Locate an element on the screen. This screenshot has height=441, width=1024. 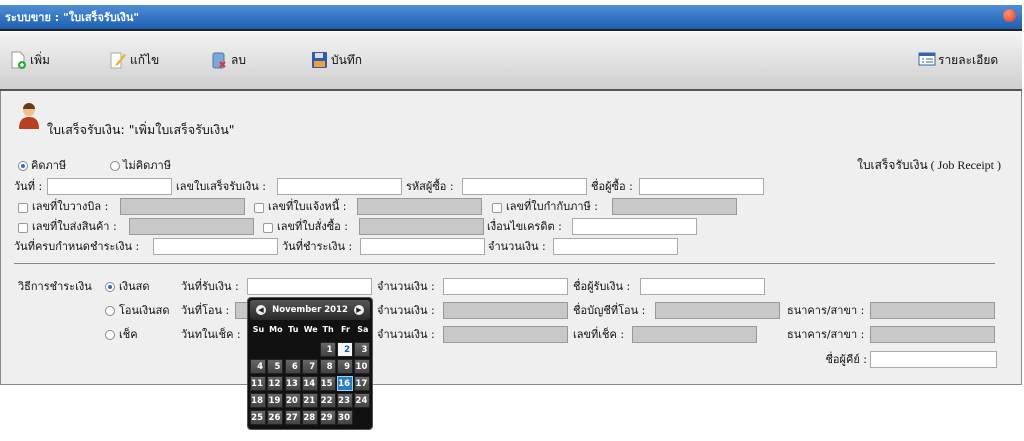
toolbar: เพิ่ม แก้ไข ลบ บันทึก รายละเอียด is located at coordinates (511, 61).